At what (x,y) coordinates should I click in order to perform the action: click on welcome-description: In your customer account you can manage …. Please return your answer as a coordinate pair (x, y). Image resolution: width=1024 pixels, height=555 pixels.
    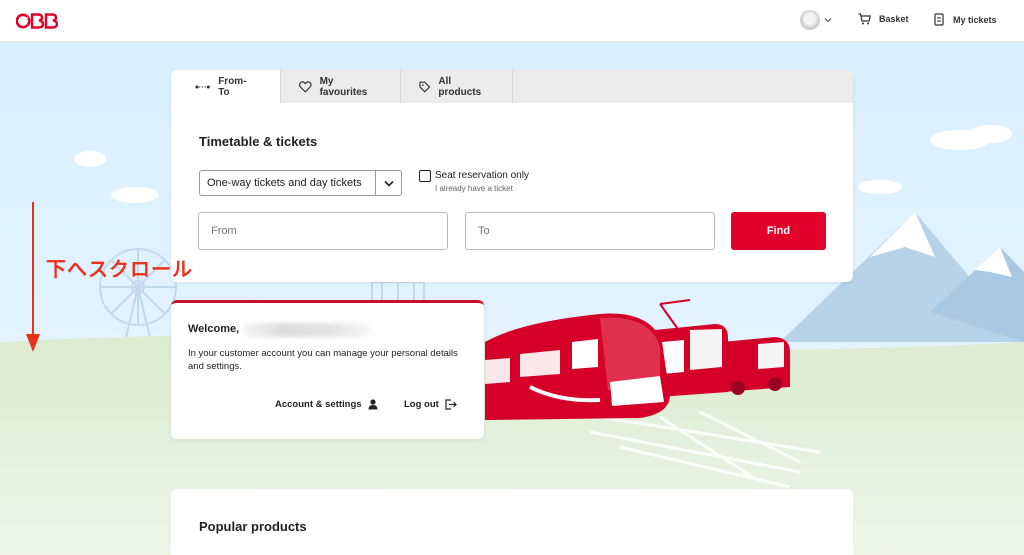
    Looking at the image, I should click on (323, 360).